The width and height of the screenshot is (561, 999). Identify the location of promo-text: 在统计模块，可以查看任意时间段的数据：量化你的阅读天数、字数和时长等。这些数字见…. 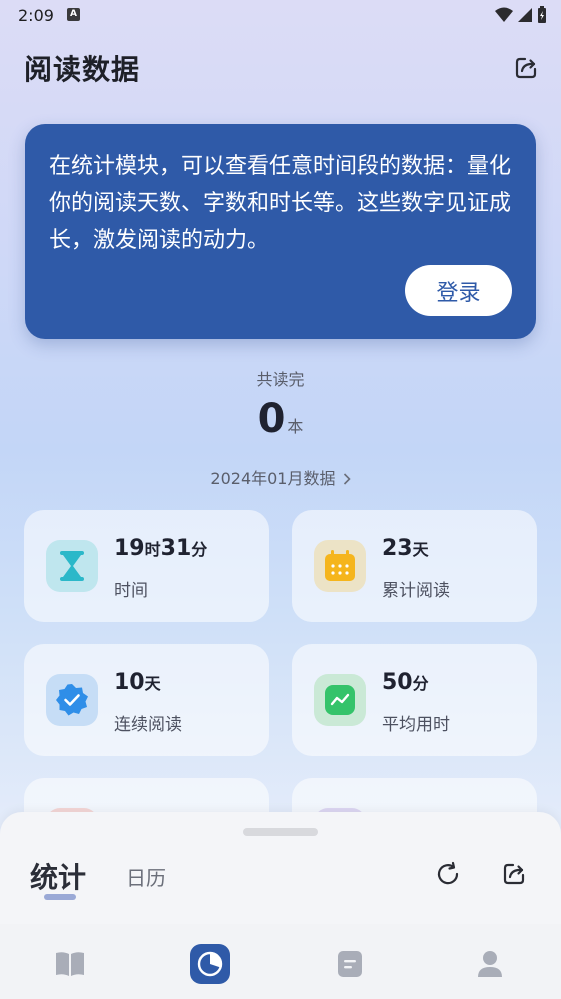
(280, 203).